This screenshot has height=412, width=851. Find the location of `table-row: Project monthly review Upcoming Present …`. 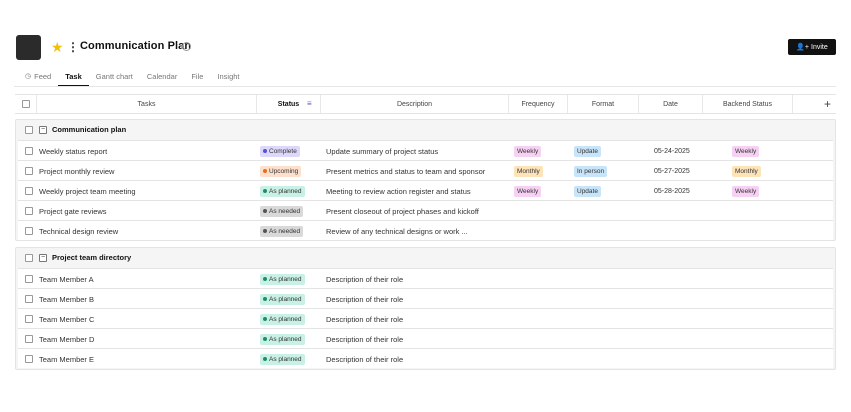

table-row: Project monthly review Upcoming Present … is located at coordinates (425, 170).